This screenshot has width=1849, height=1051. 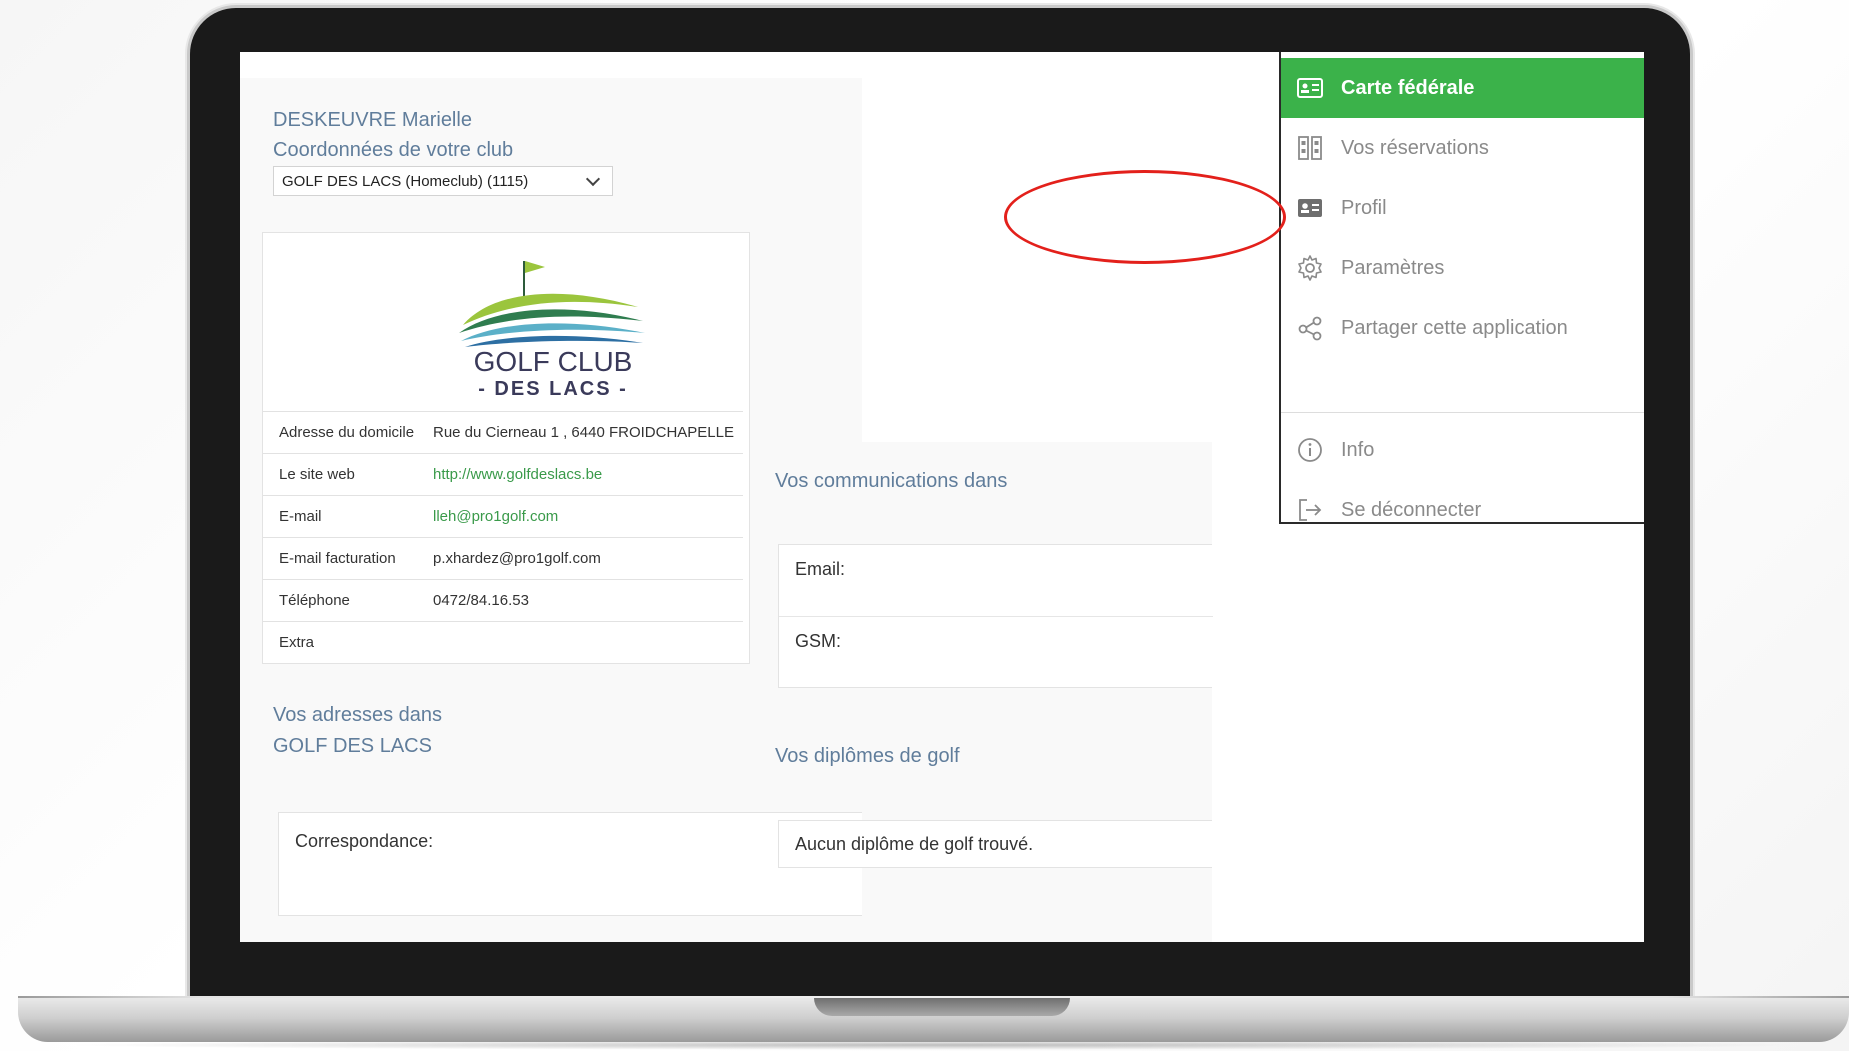 I want to click on info-label: E-mail facturation, so click(x=337, y=558).